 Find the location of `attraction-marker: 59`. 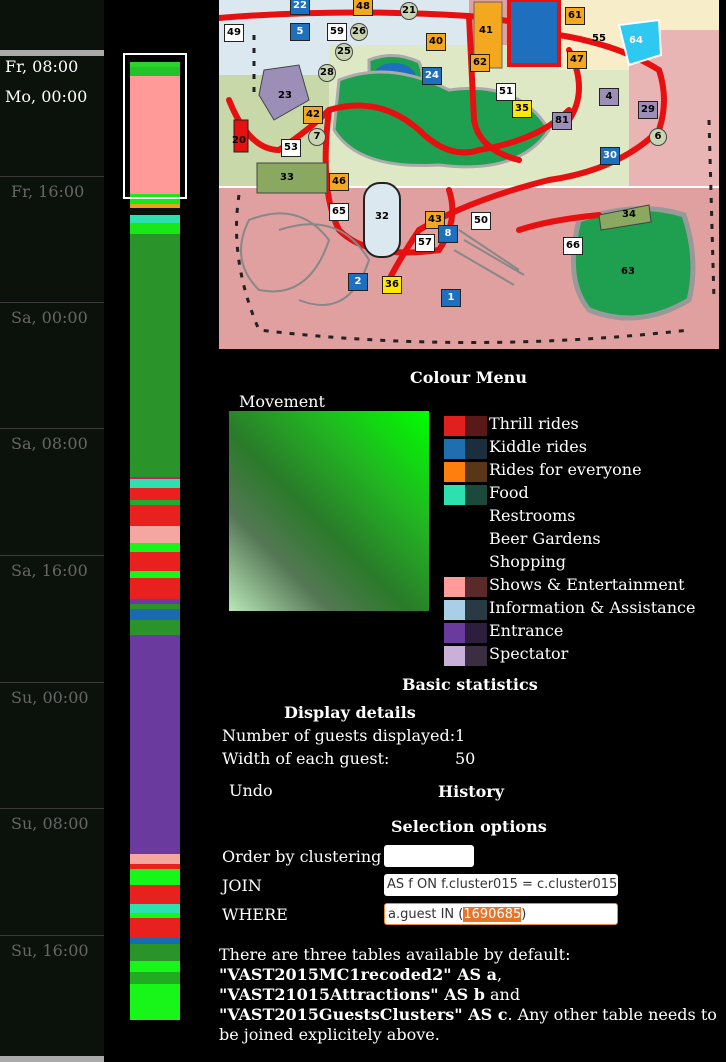

attraction-marker: 59 is located at coordinates (337, 32).